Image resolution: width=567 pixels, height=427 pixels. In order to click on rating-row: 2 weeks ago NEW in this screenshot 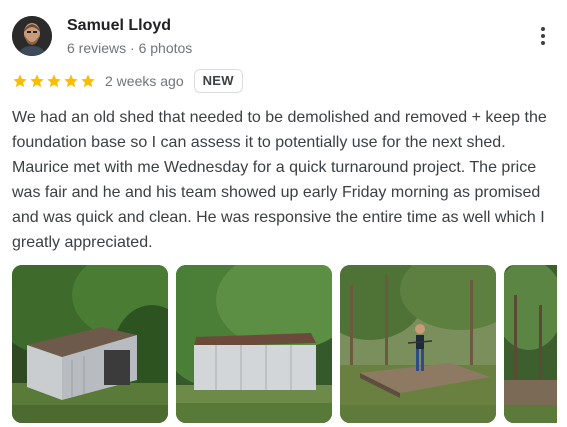, I will do `click(127, 81)`.